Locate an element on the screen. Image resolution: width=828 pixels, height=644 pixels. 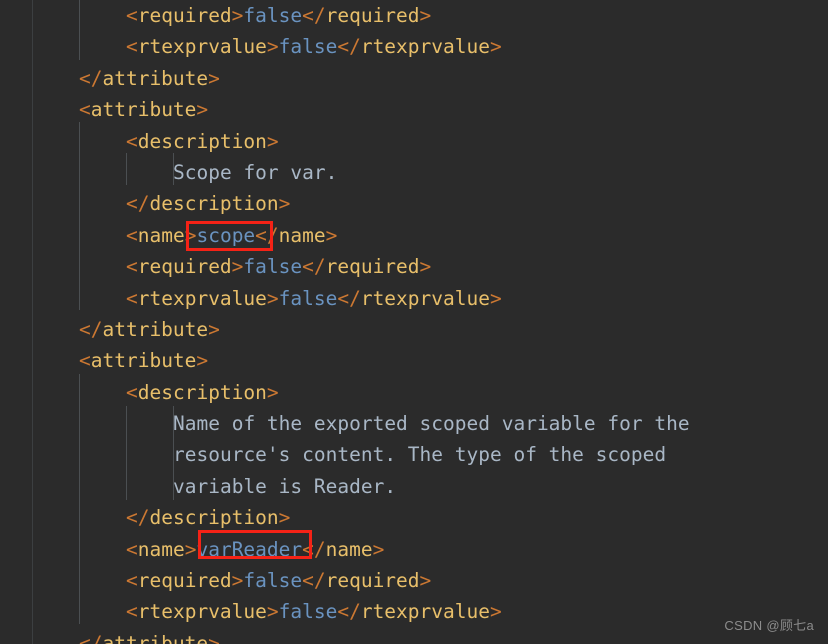
code-line: variable is Reader. is located at coordinates (414, 486).